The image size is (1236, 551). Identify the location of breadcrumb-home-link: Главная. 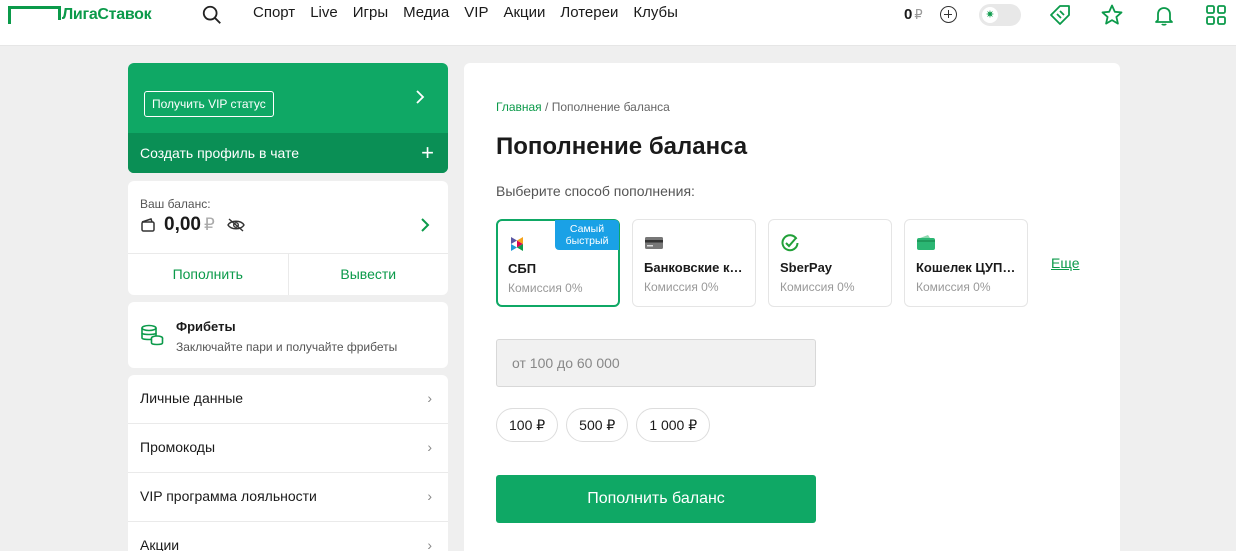
(519, 107).